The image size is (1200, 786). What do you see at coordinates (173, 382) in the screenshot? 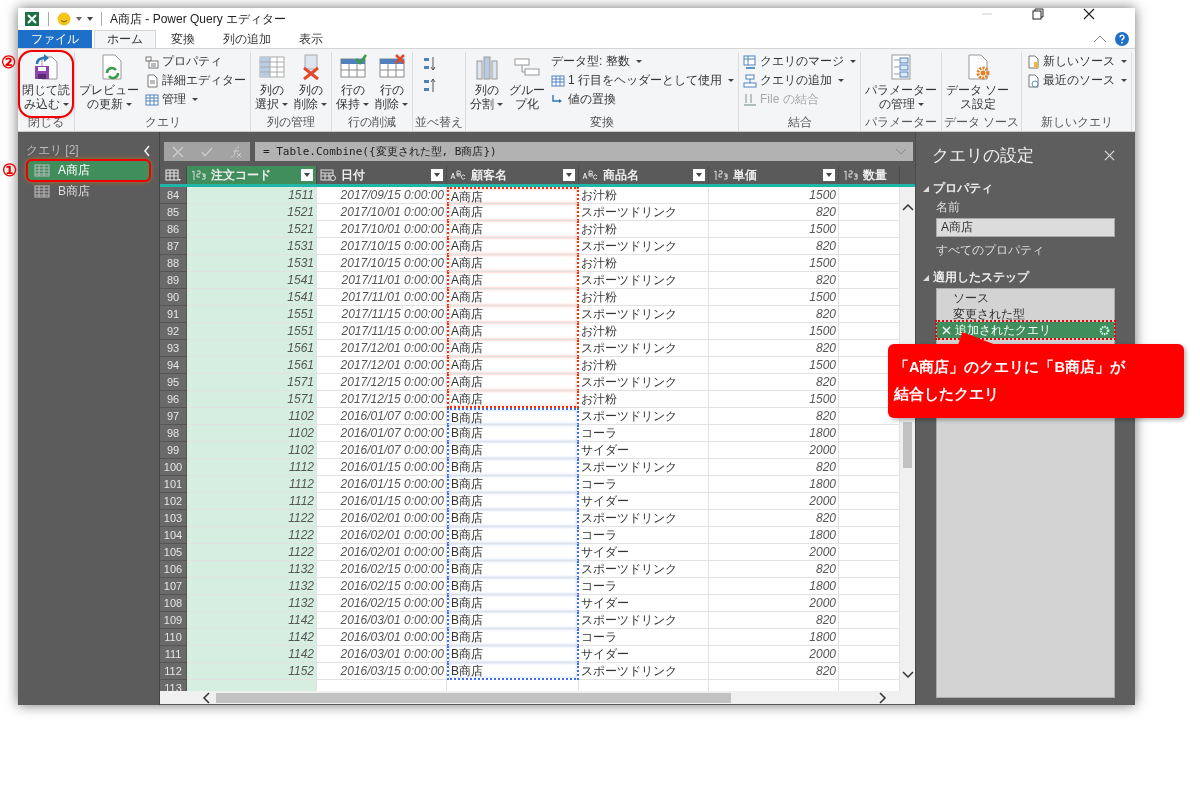
I see `row-number: 95` at bounding box center [173, 382].